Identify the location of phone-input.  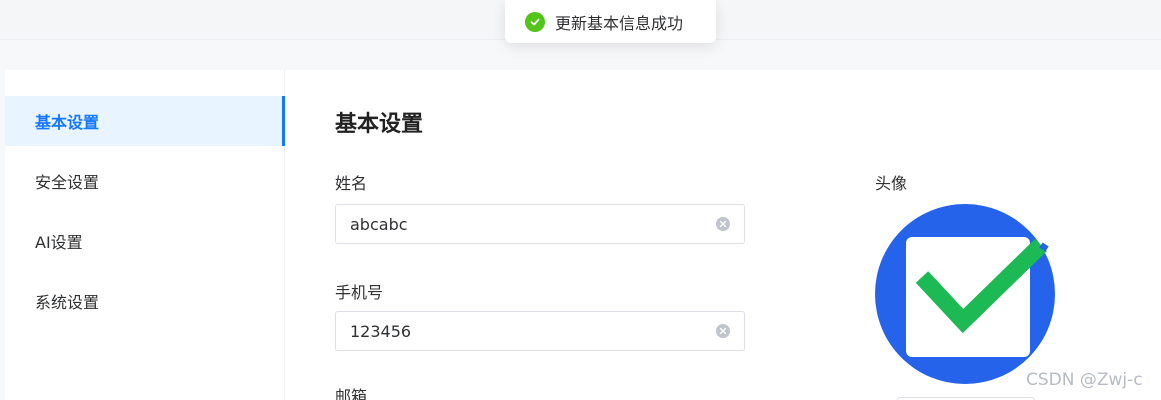
(525, 331).